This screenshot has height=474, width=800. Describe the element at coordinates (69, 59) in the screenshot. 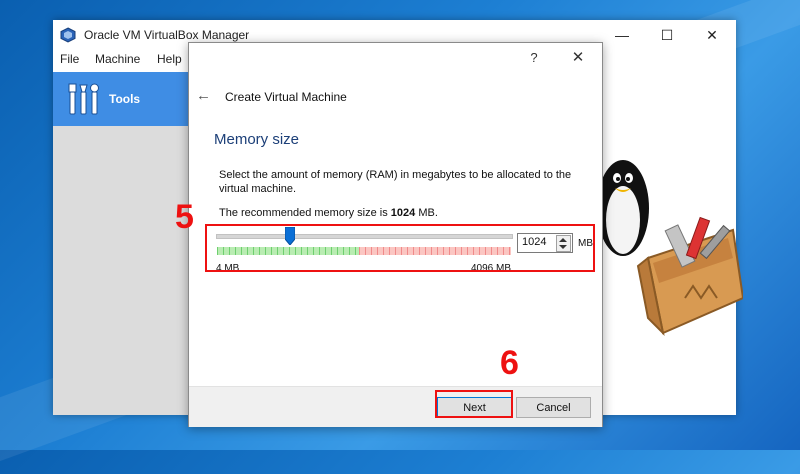

I see `menu-file: File` at that location.